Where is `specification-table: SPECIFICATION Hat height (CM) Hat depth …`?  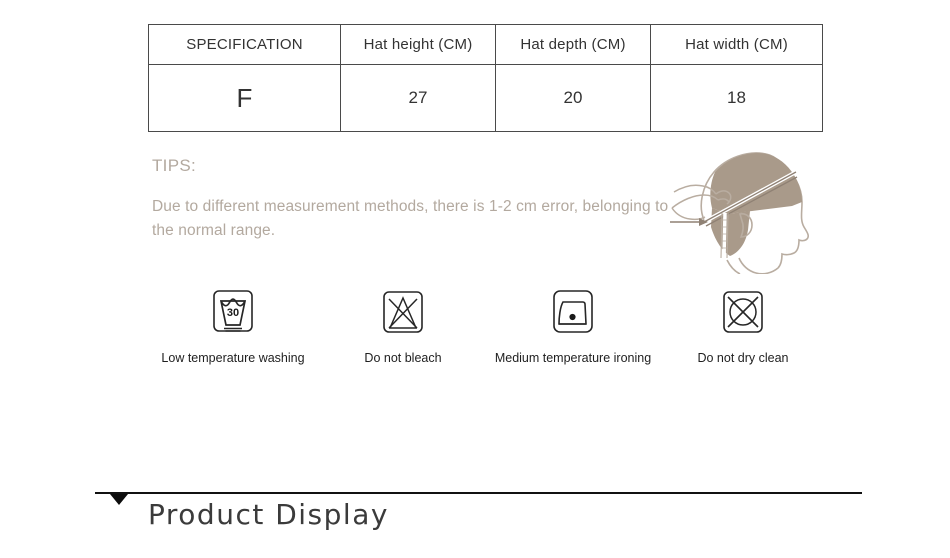 specification-table: SPECIFICATION Hat height (CM) Hat depth … is located at coordinates (485, 78).